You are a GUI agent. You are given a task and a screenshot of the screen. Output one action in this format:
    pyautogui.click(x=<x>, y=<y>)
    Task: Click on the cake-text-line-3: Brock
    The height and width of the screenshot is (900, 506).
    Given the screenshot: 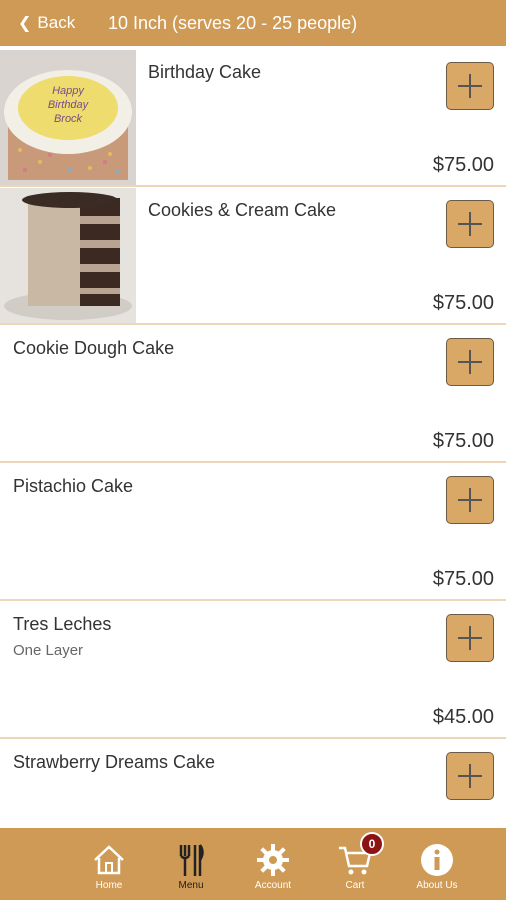 What is the action you would take?
    pyautogui.click(x=68, y=119)
    